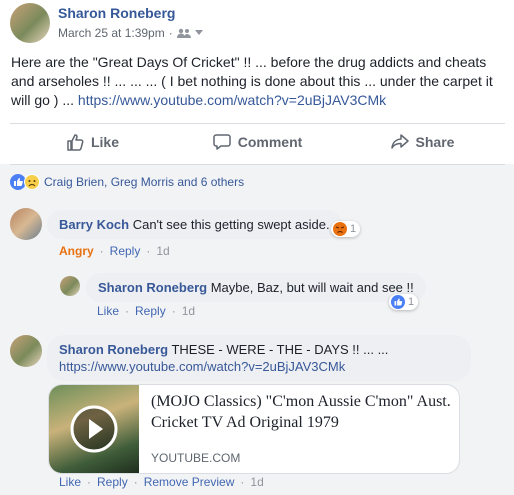 The height and width of the screenshot is (495, 514). I want to click on link-card-source: YOUTUBE.COM, so click(196, 458).